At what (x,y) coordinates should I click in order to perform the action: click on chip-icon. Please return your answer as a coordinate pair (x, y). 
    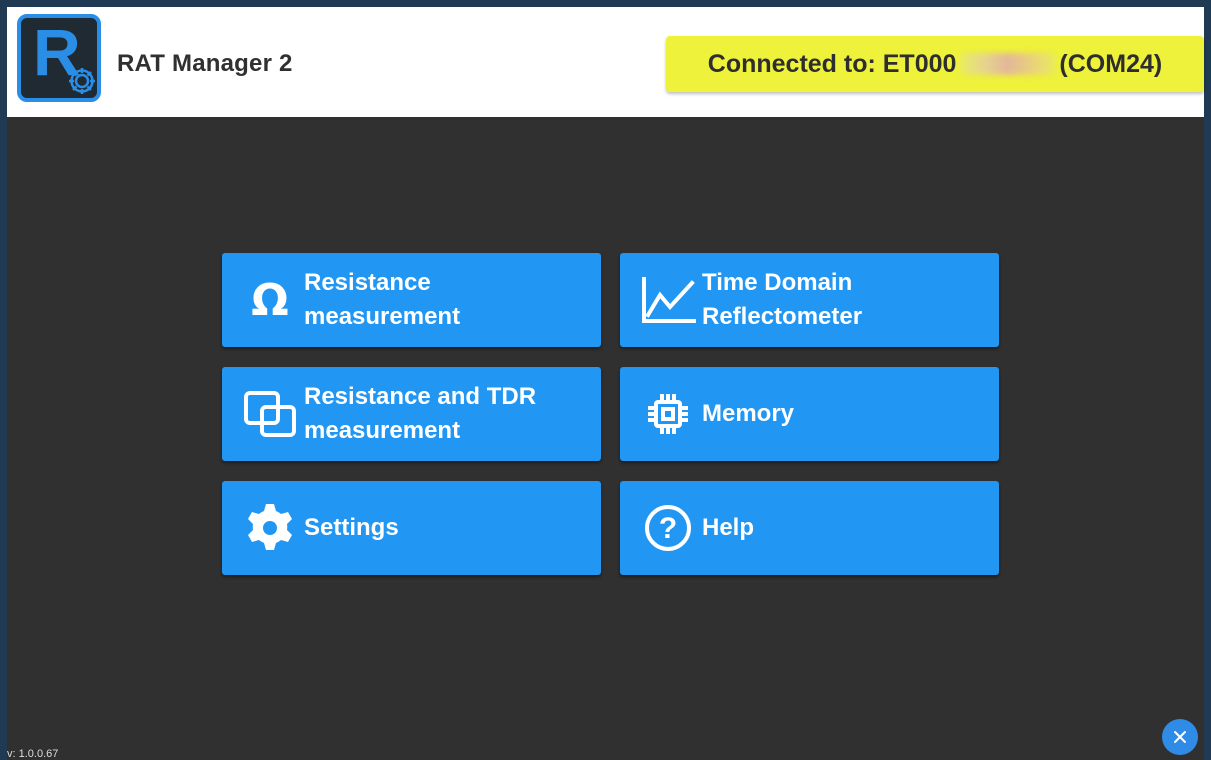
    Looking at the image, I should click on (668, 414).